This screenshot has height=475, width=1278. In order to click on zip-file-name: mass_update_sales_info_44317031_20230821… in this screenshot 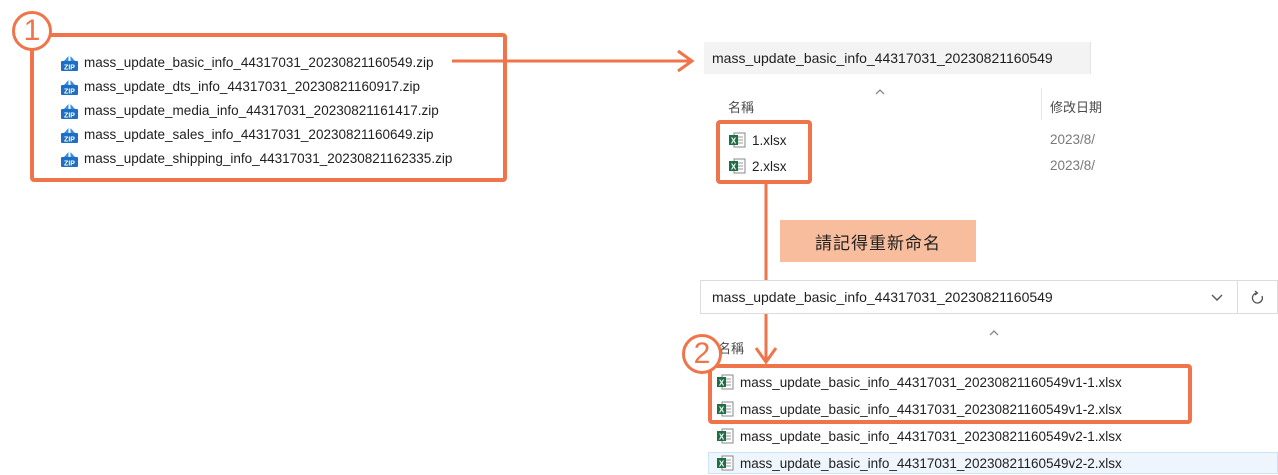, I will do `click(259, 134)`.